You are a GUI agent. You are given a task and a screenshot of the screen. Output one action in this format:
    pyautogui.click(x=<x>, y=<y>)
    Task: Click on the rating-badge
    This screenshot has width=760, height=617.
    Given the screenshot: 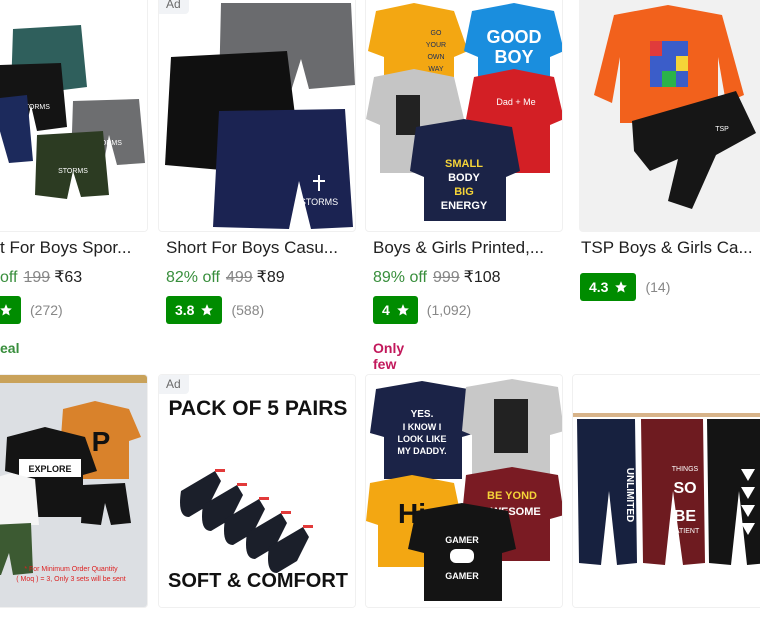 What is the action you would take?
    pyautogui.click(x=10, y=310)
    